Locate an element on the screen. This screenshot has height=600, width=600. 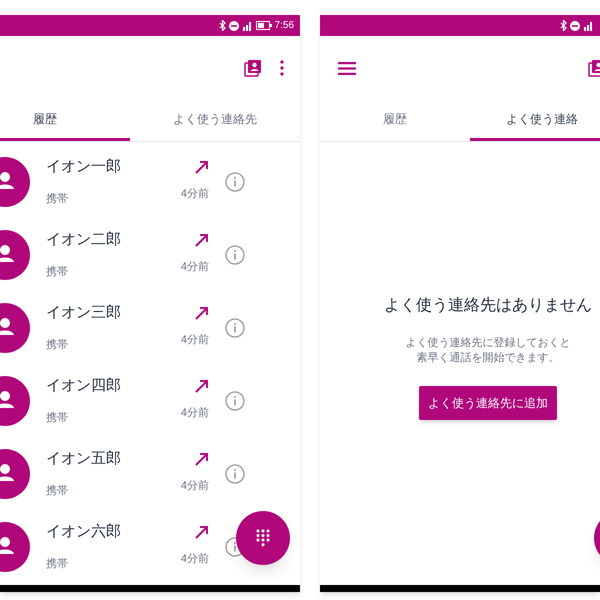
contact-name: イオン四郎 is located at coordinates (84, 386).